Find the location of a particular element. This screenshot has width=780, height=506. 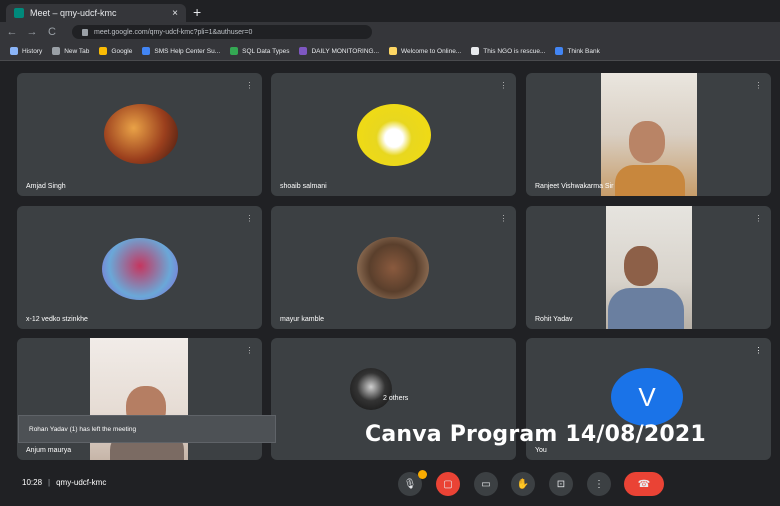

camera-off-icon: ▢ is located at coordinates (448, 484).